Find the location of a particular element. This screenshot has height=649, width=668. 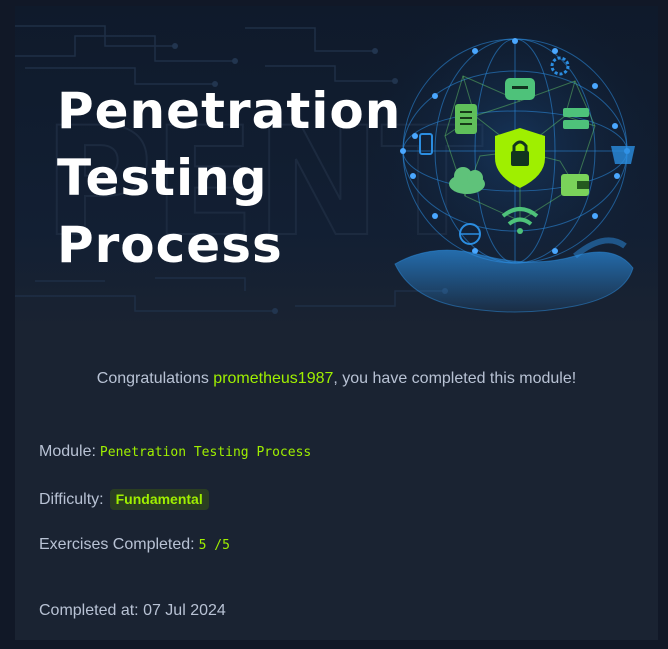

completed-row: Completed at: 07 Jul 2024 is located at coordinates (132, 611).